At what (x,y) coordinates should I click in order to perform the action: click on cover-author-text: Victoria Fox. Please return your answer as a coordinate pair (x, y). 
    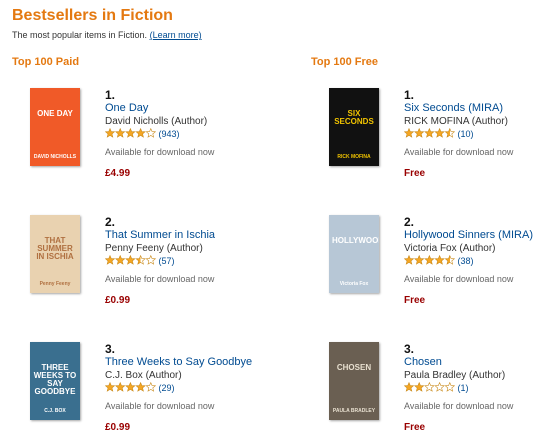
    Looking at the image, I should click on (354, 284).